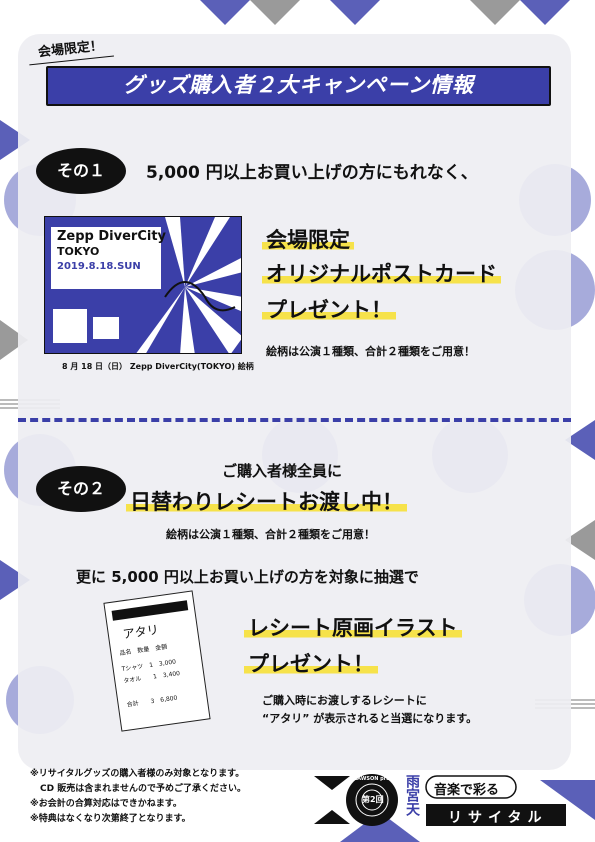 The height and width of the screenshot is (842, 595). I want to click on receipt-logo-bar, so click(150, 610).